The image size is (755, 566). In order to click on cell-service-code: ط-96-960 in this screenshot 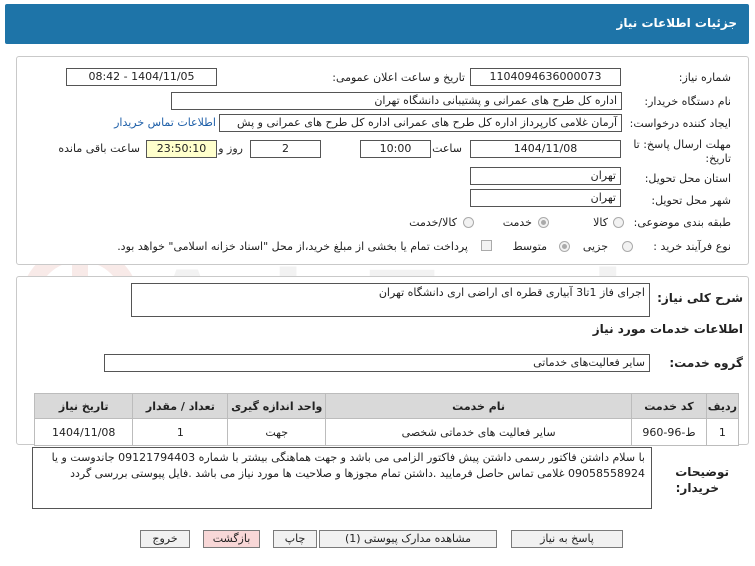, I will do `click(669, 432)`.